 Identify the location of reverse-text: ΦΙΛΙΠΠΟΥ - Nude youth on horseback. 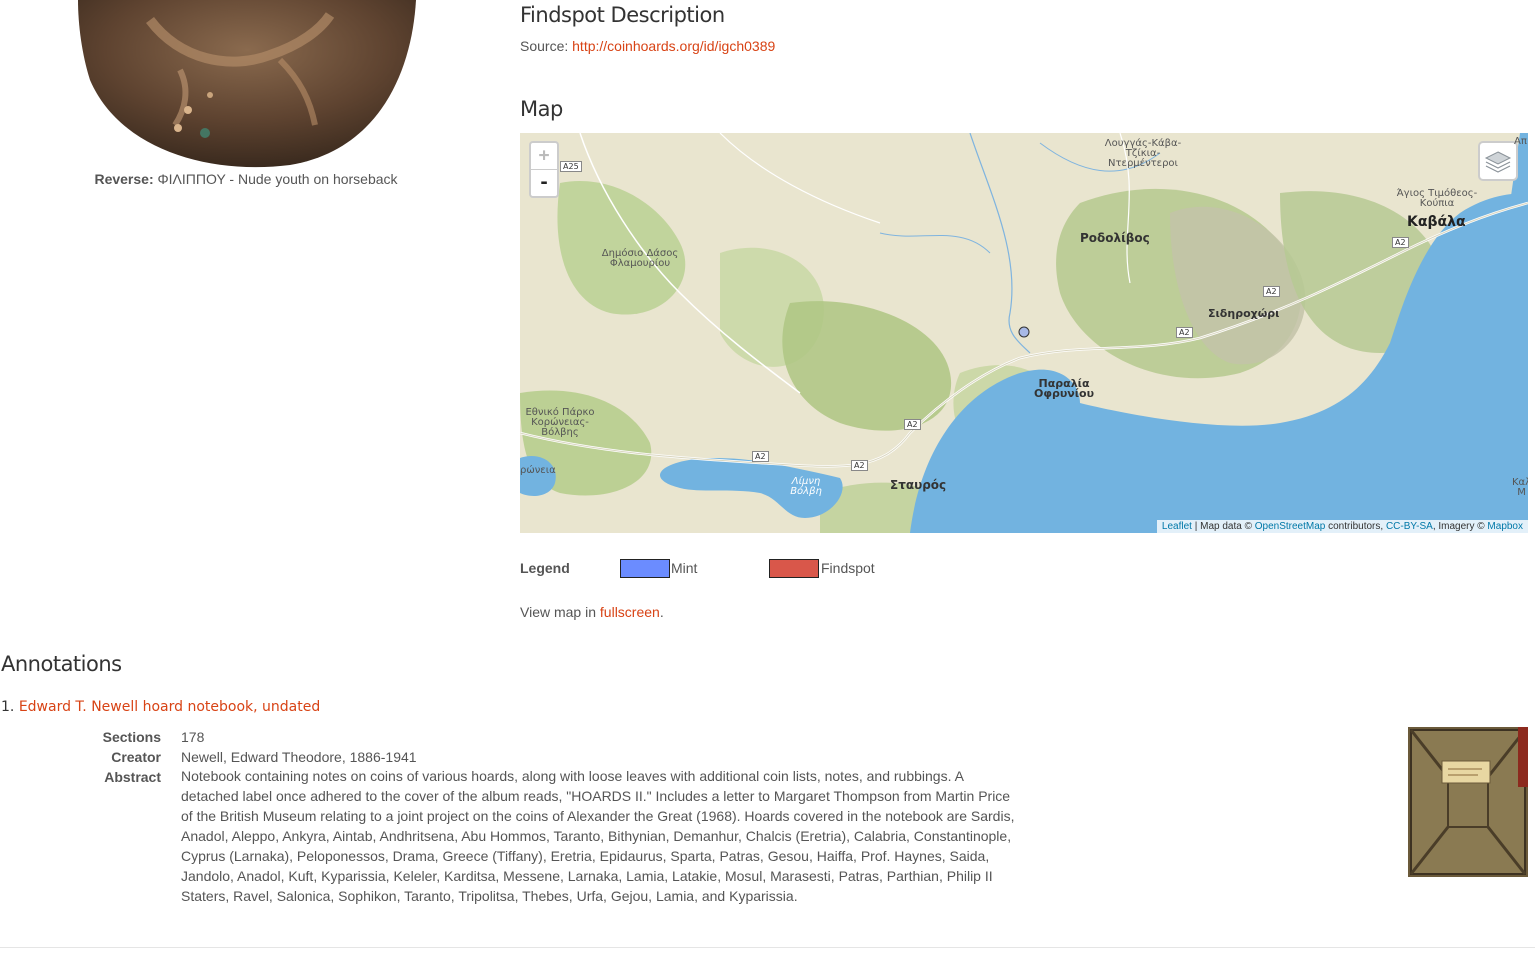
(277, 179).